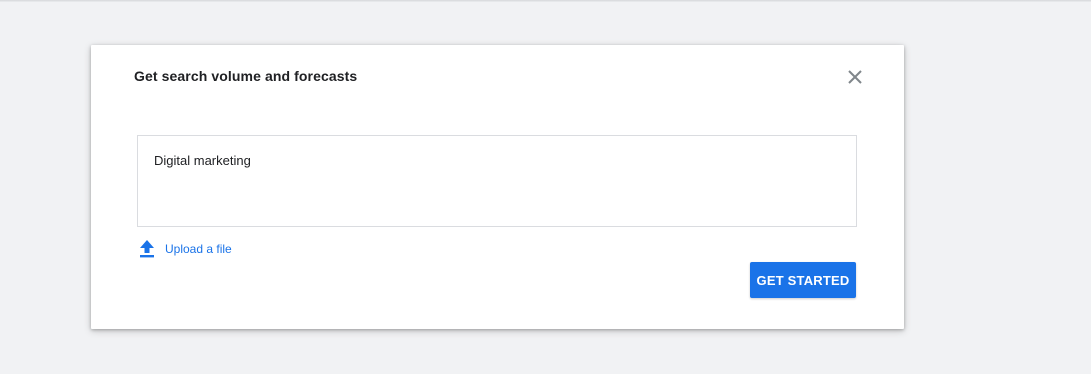  Describe the element at coordinates (198, 249) in the screenshot. I see `upload-file-label: Upload a file` at that location.